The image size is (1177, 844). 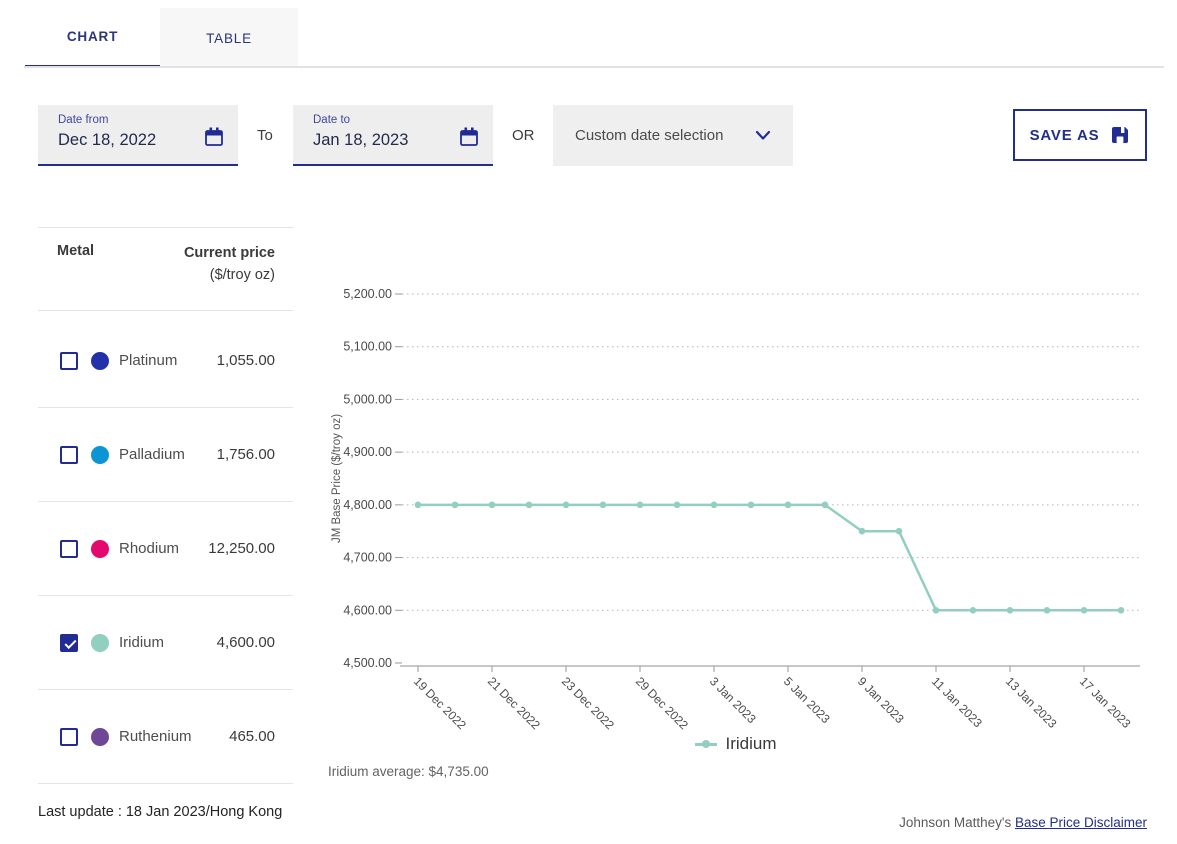 What do you see at coordinates (662, 702) in the screenshot?
I see `svg-text: 29 Dec 2022` at bounding box center [662, 702].